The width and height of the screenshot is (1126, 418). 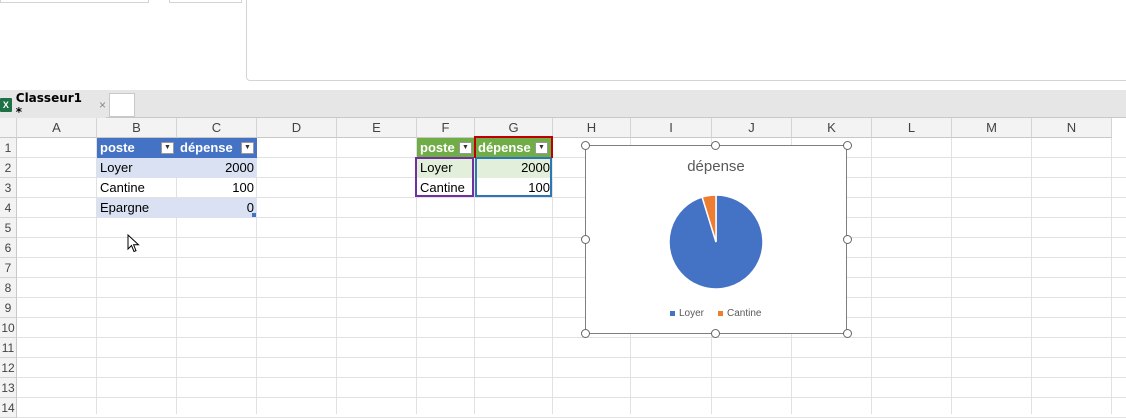 I want to click on column-header-j: J, so click(x=752, y=128).